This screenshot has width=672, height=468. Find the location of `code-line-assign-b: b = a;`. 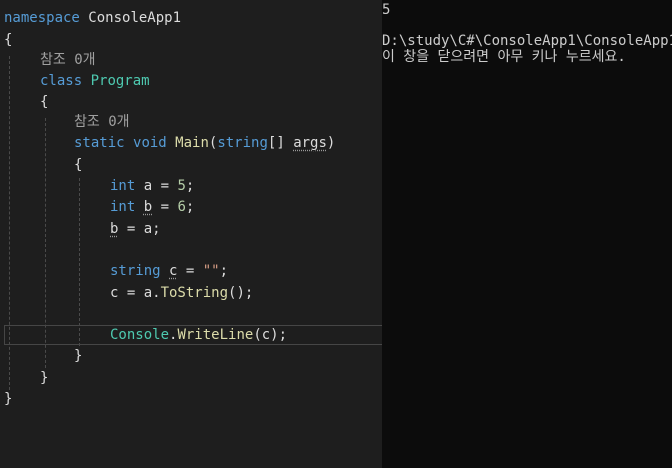

code-line-assign-b: b = a; is located at coordinates (135, 229).